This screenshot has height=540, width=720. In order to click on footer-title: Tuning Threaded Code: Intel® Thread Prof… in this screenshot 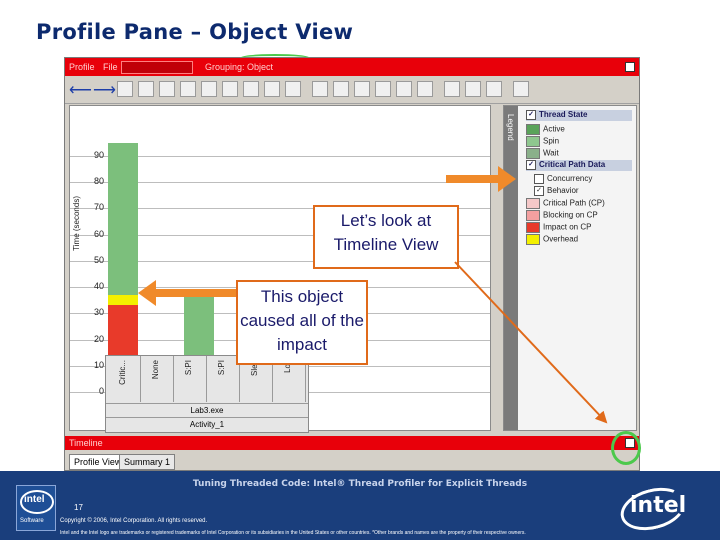, I will do `click(360, 484)`.